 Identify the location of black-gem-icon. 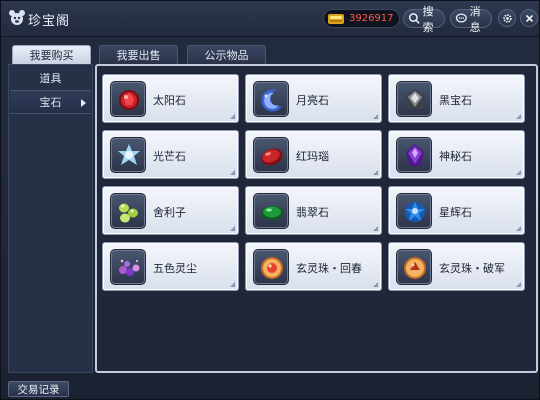
(415, 99).